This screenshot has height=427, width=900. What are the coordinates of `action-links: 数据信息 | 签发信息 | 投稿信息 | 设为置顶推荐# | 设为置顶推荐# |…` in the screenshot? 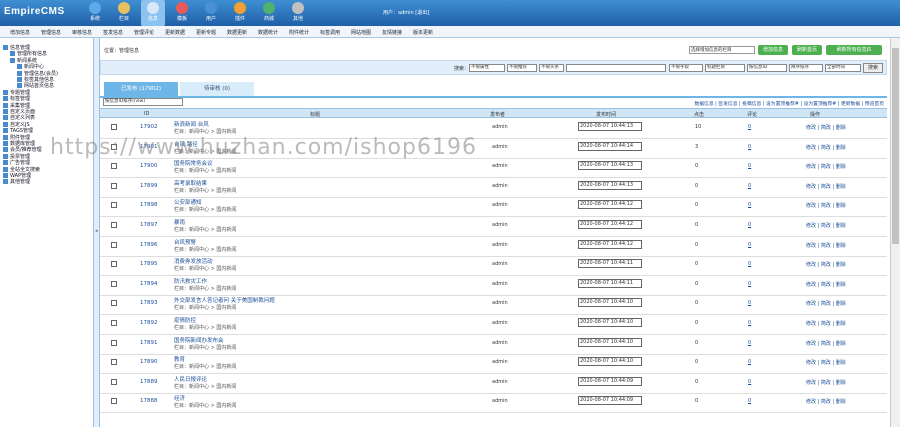 It's located at (789, 103).